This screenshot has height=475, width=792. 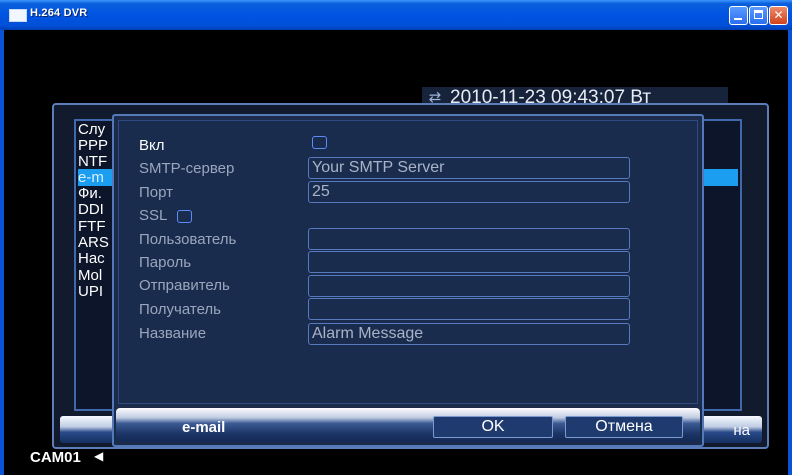 What do you see at coordinates (738, 15) in the screenshot?
I see `minimize-button` at bounding box center [738, 15].